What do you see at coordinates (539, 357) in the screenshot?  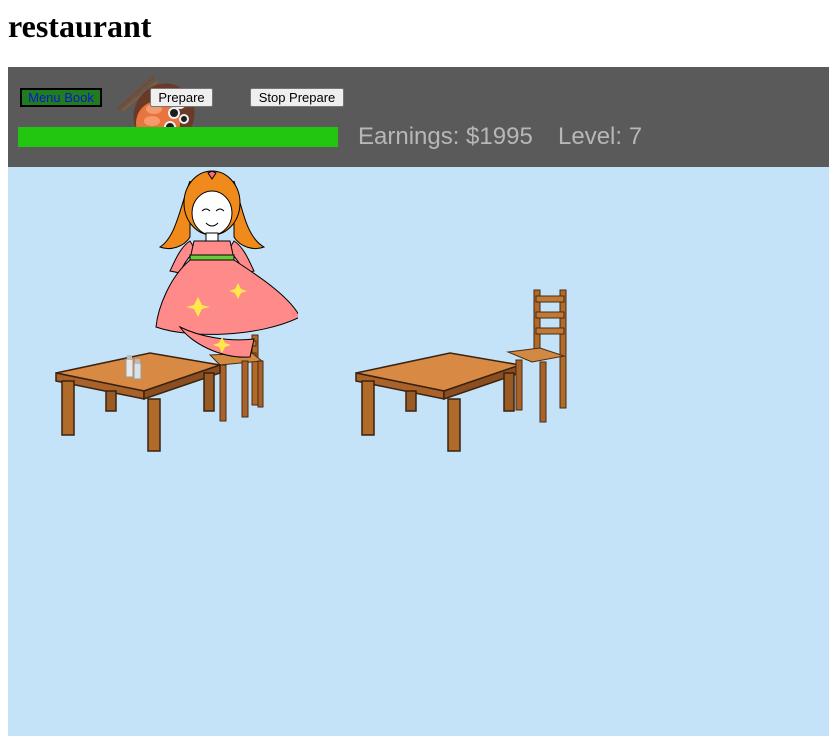 I see `chair-icon` at bounding box center [539, 357].